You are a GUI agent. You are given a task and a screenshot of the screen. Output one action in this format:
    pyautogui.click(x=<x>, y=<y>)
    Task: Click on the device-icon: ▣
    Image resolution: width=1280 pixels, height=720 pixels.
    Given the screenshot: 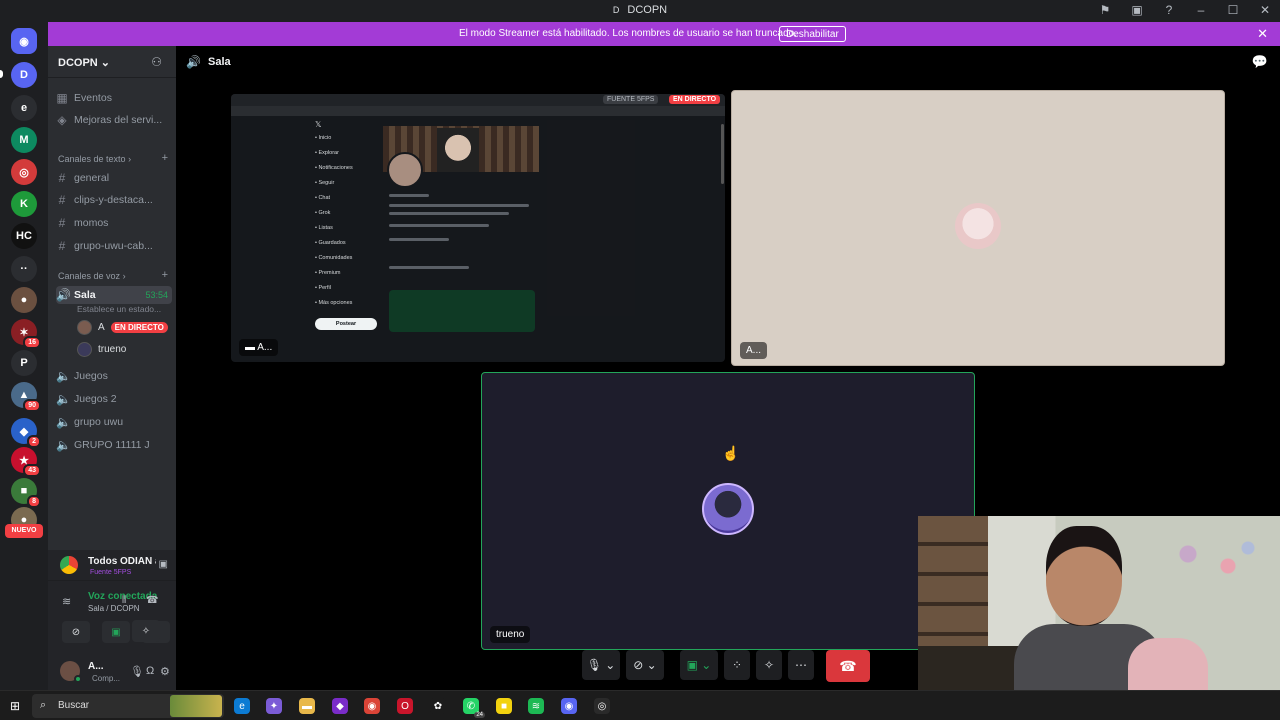 What is the action you would take?
    pyautogui.click(x=1137, y=10)
    